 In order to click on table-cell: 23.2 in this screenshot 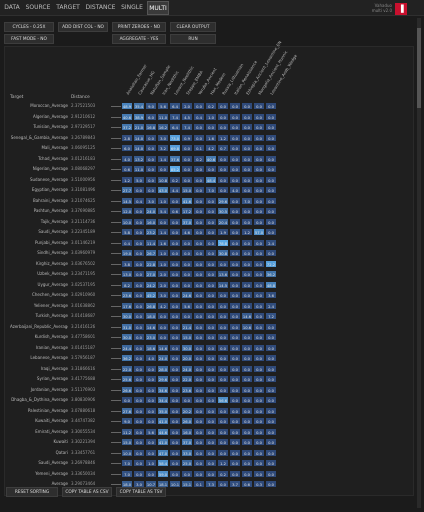, I will do `click(151, 232)`.